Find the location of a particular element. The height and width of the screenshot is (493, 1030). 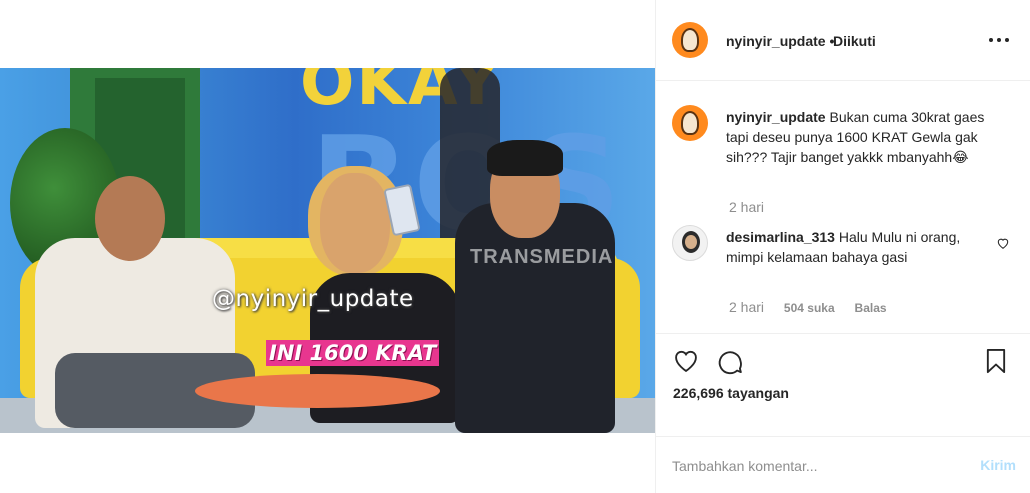

post-header: nyinyir_update • Diikuti is located at coordinates (843, 40).